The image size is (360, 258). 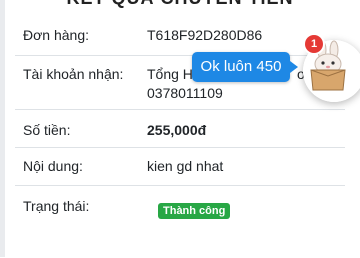 I want to click on receiving-account-number: 0378011109, so click(x=185, y=93).